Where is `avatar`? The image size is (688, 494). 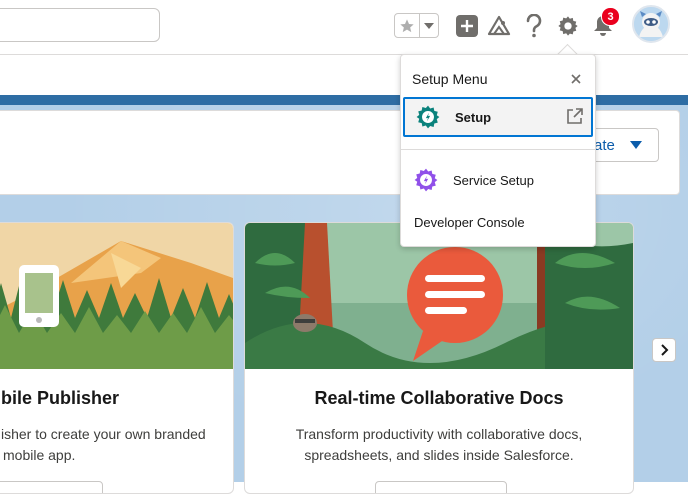
avatar is located at coordinates (651, 24).